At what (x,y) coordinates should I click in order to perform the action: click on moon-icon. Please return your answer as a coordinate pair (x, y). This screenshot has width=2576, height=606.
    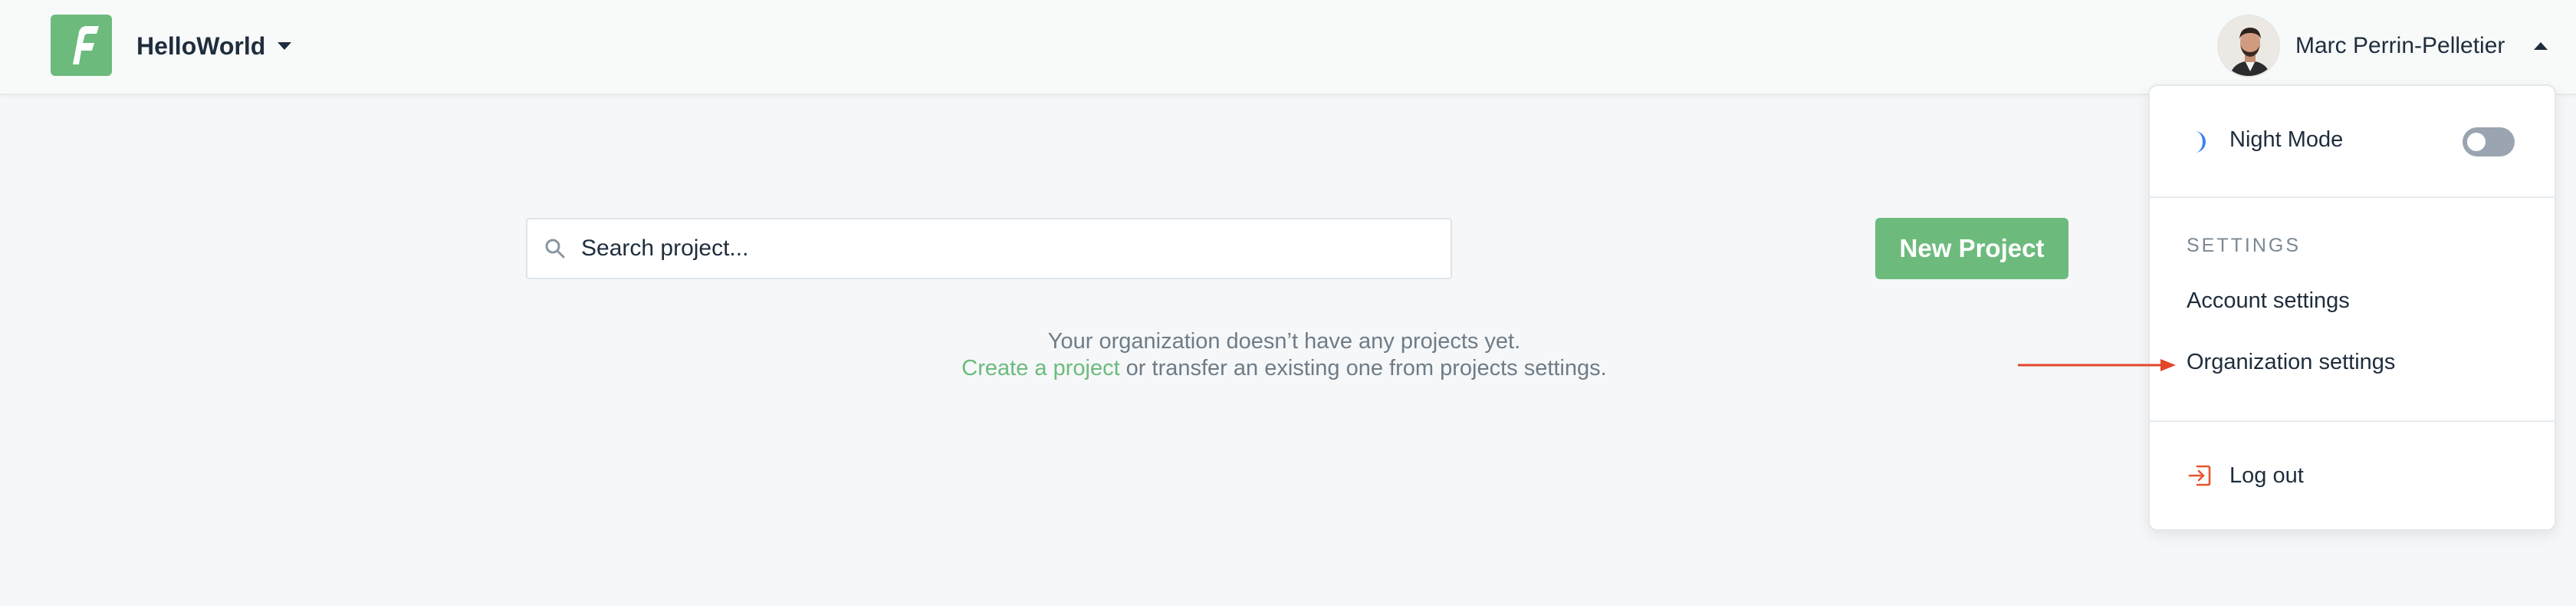
    Looking at the image, I should click on (2201, 142).